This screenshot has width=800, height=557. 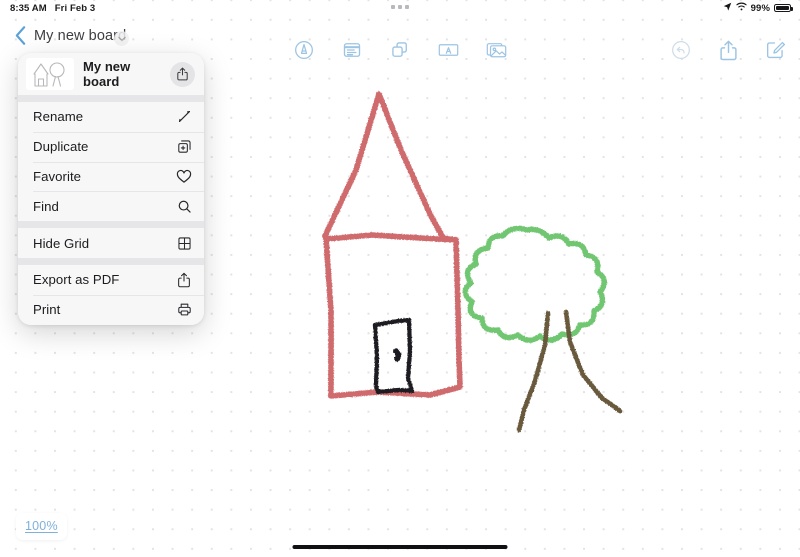 I want to click on back-button, so click(x=20, y=35).